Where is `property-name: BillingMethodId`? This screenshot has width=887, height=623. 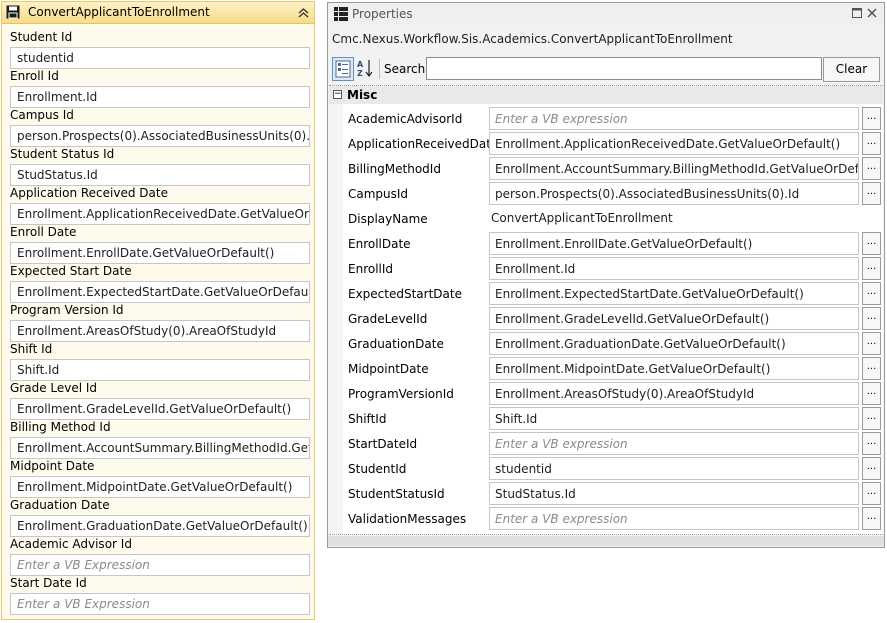 property-name: BillingMethodId is located at coordinates (394, 169).